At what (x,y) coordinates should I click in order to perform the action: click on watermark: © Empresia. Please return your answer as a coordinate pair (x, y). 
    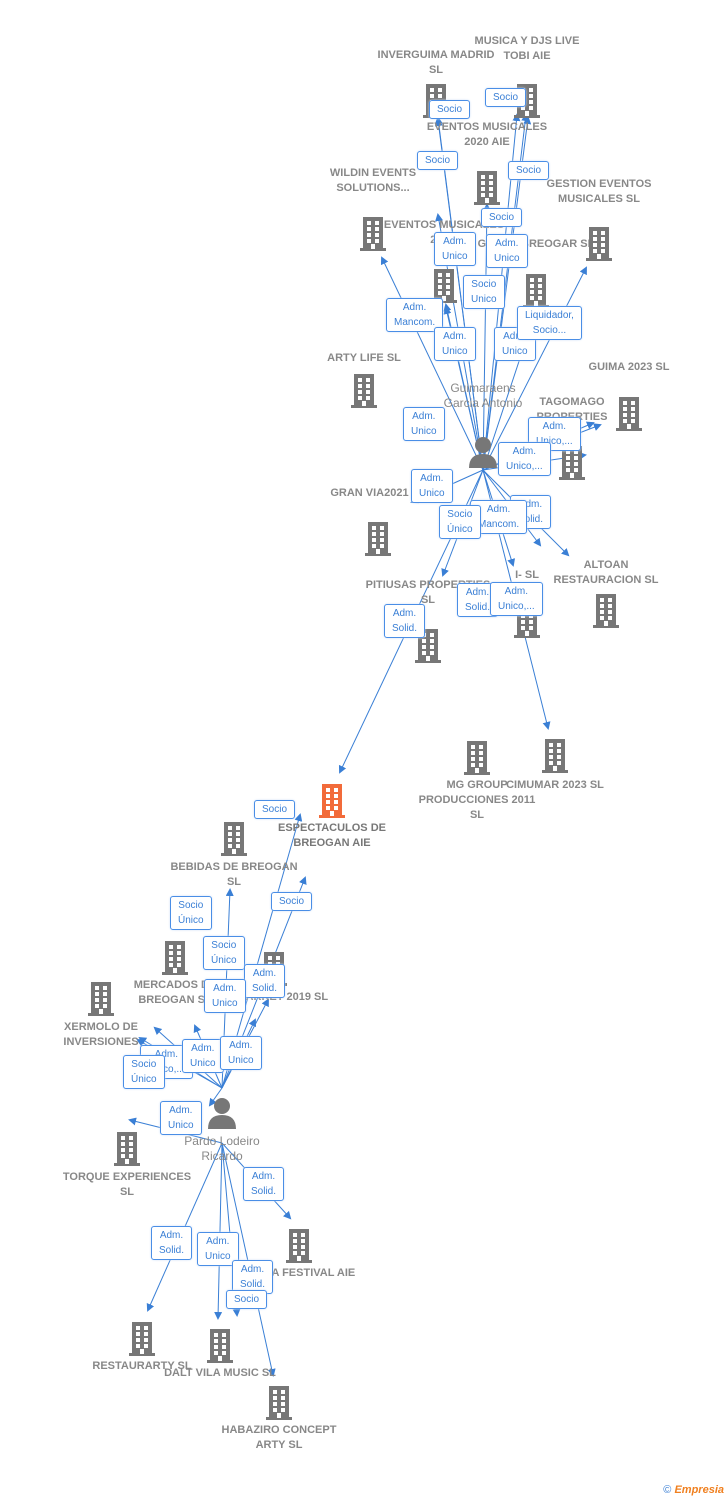
    Looking at the image, I should click on (693, 1490).